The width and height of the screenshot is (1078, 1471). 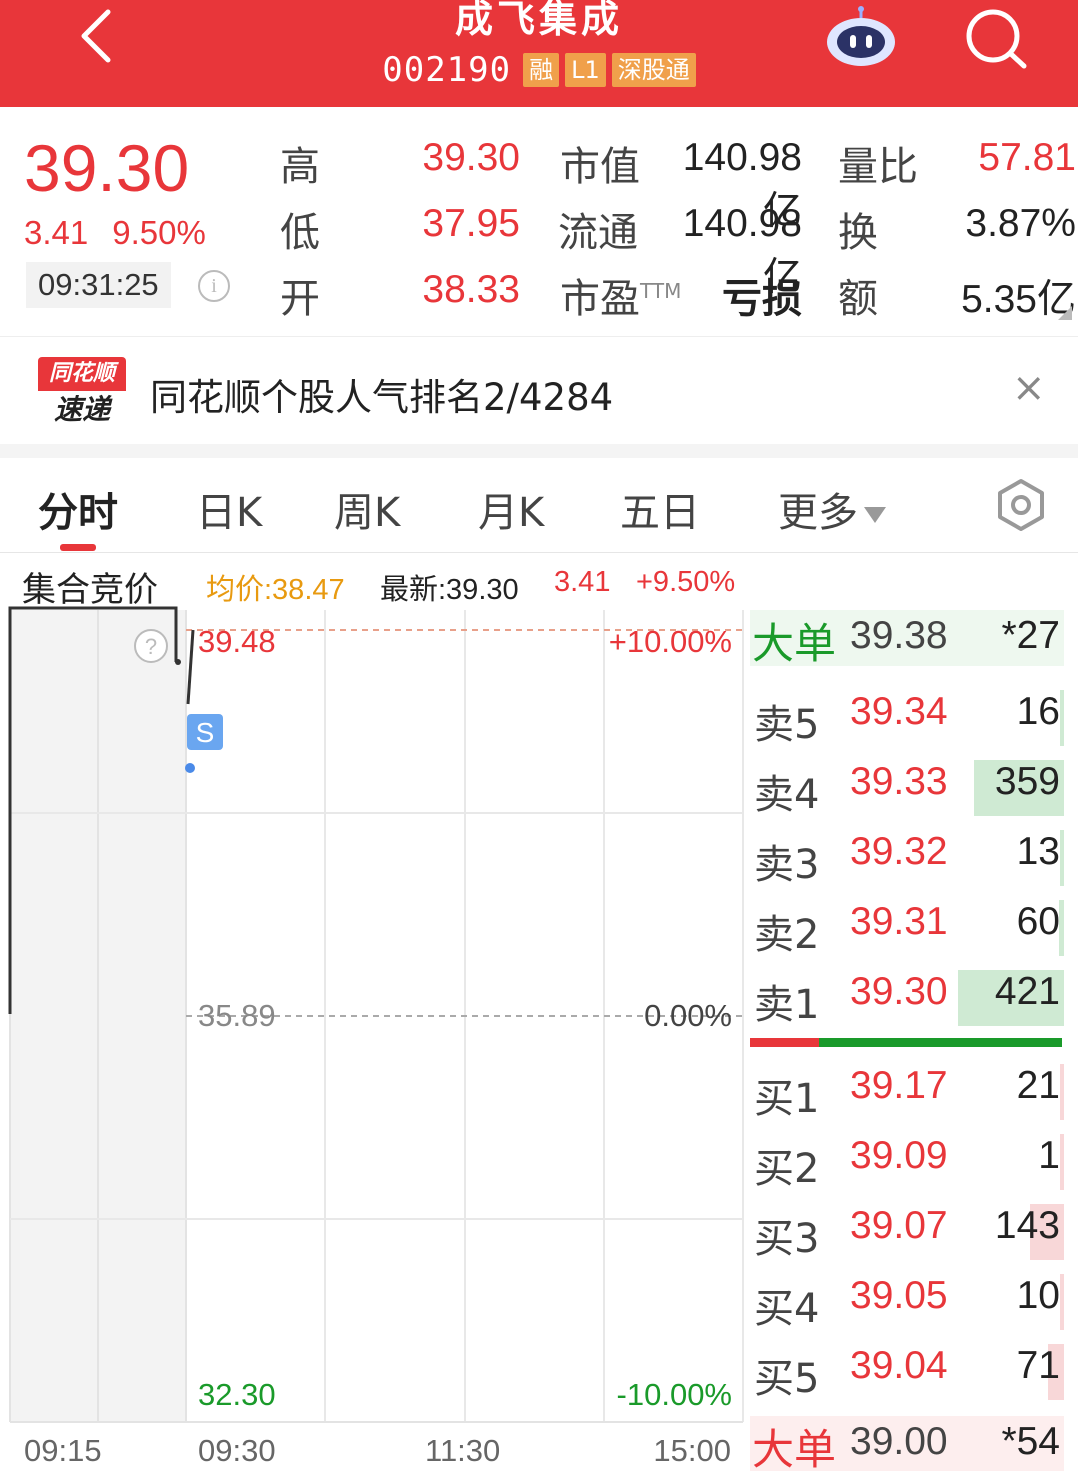 I want to click on banner-text: 同花顺个股人气排名2/4284, so click(x=382, y=397).